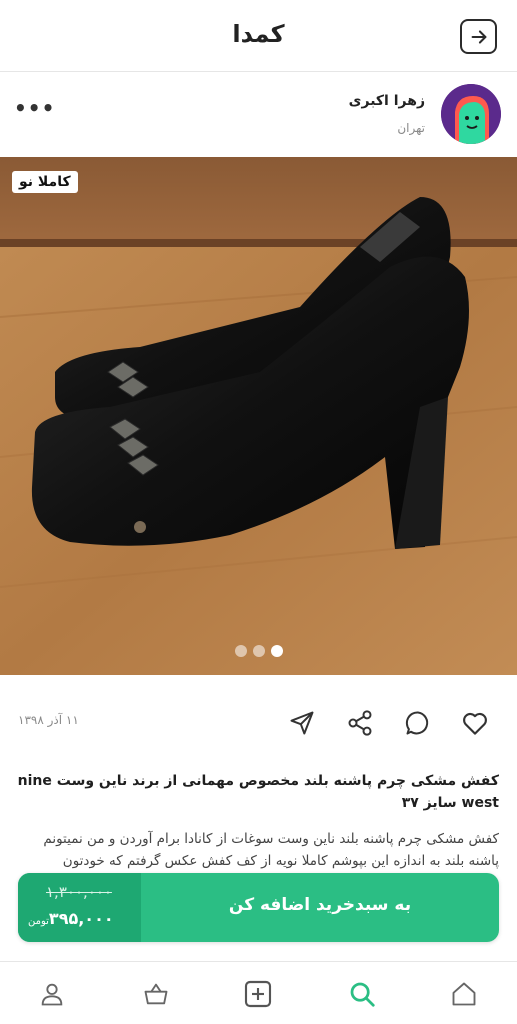 This screenshot has height=1024, width=517. I want to click on new-price: ۳۹۵,۰۰۰تومن, so click(71, 918).